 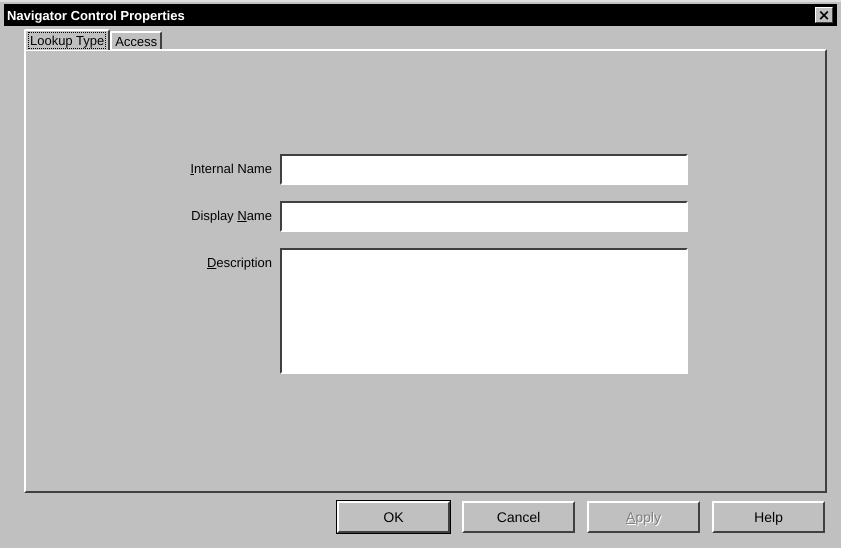 I want to click on field-label: Description, so click(x=239, y=262).